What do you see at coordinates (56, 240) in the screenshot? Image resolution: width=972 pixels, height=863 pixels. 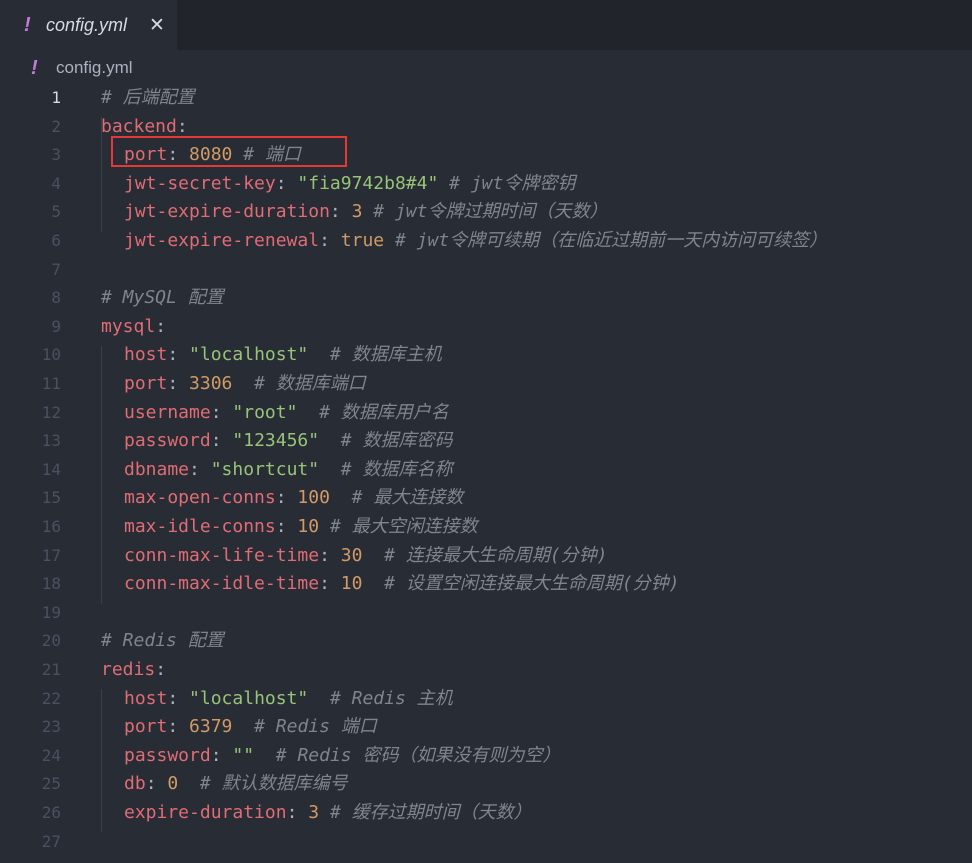 I see `line-number: 6` at bounding box center [56, 240].